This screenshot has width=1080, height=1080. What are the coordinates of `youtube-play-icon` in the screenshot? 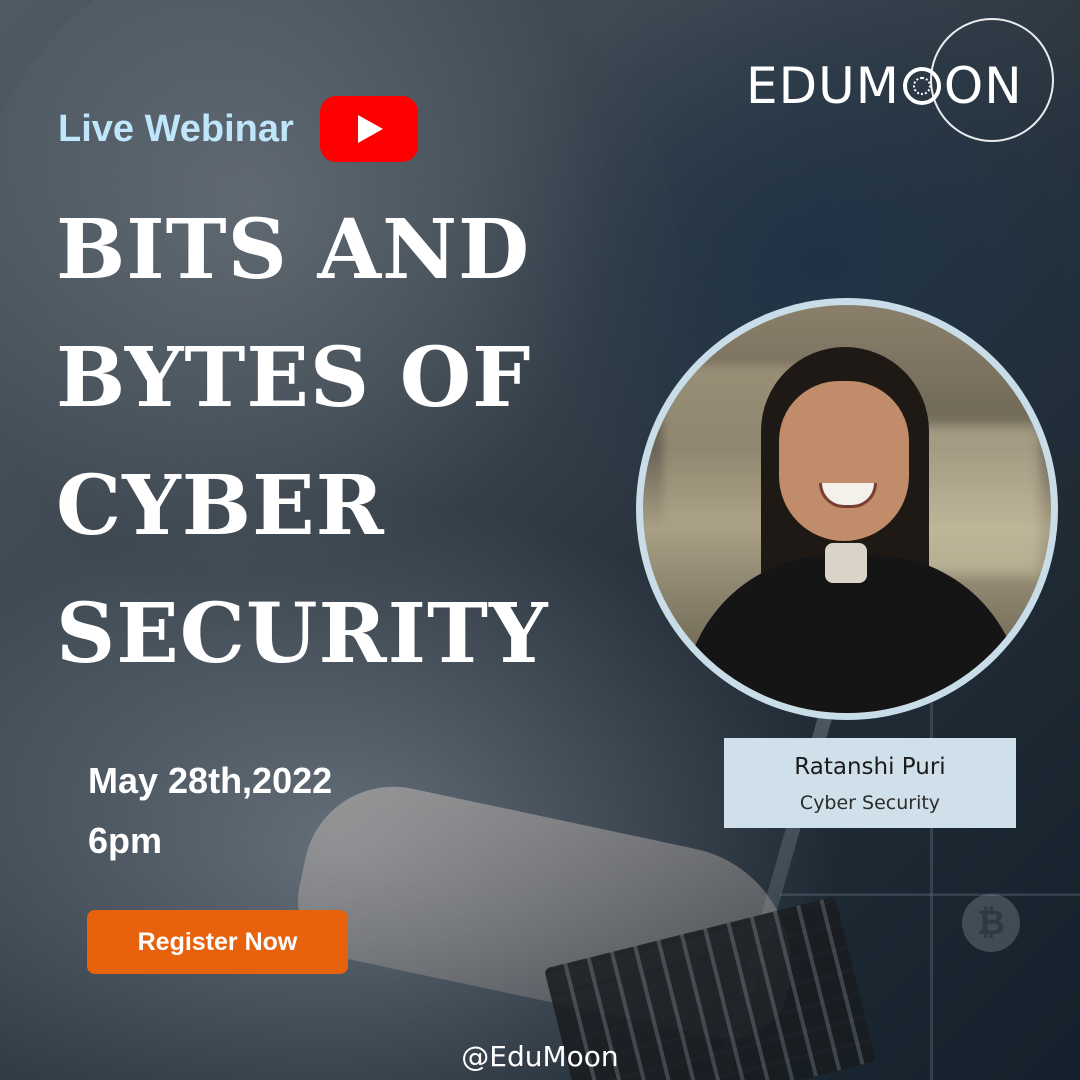 It's located at (368, 129).